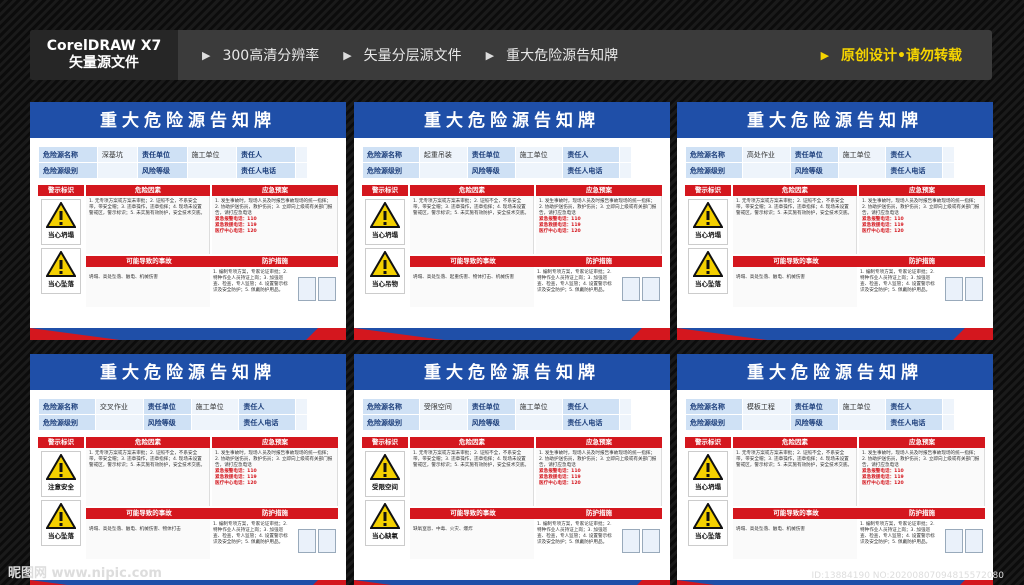 This screenshot has height=585, width=1024. Describe the element at coordinates (385, 487) in the screenshot. I see `sign-label: 受限空间` at that location.